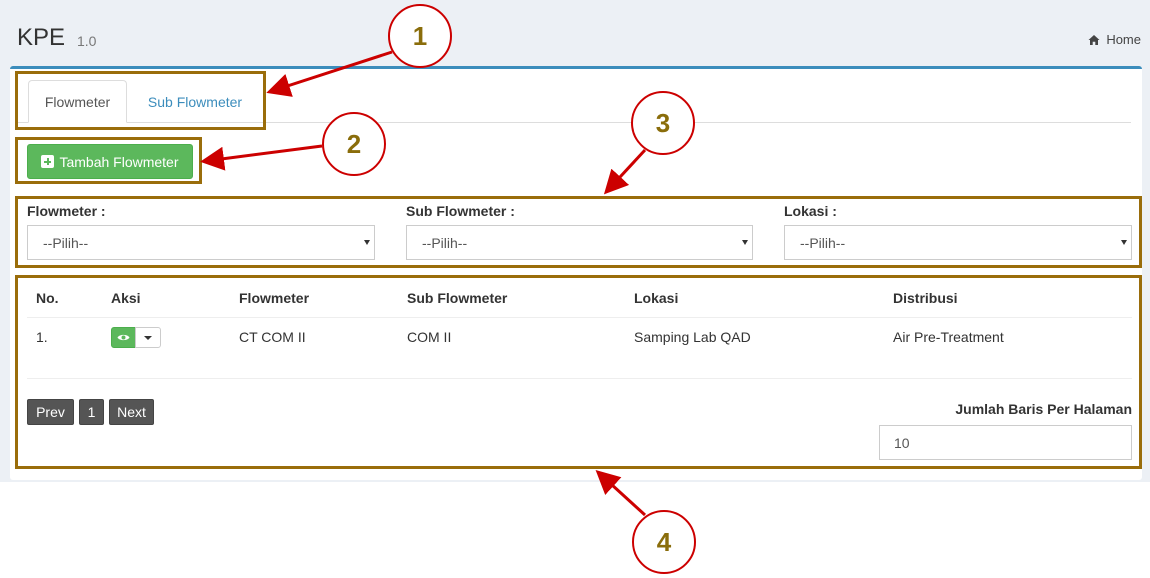 This screenshot has width=1150, height=578. What do you see at coordinates (1094, 39) in the screenshot?
I see `home-icon` at bounding box center [1094, 39].